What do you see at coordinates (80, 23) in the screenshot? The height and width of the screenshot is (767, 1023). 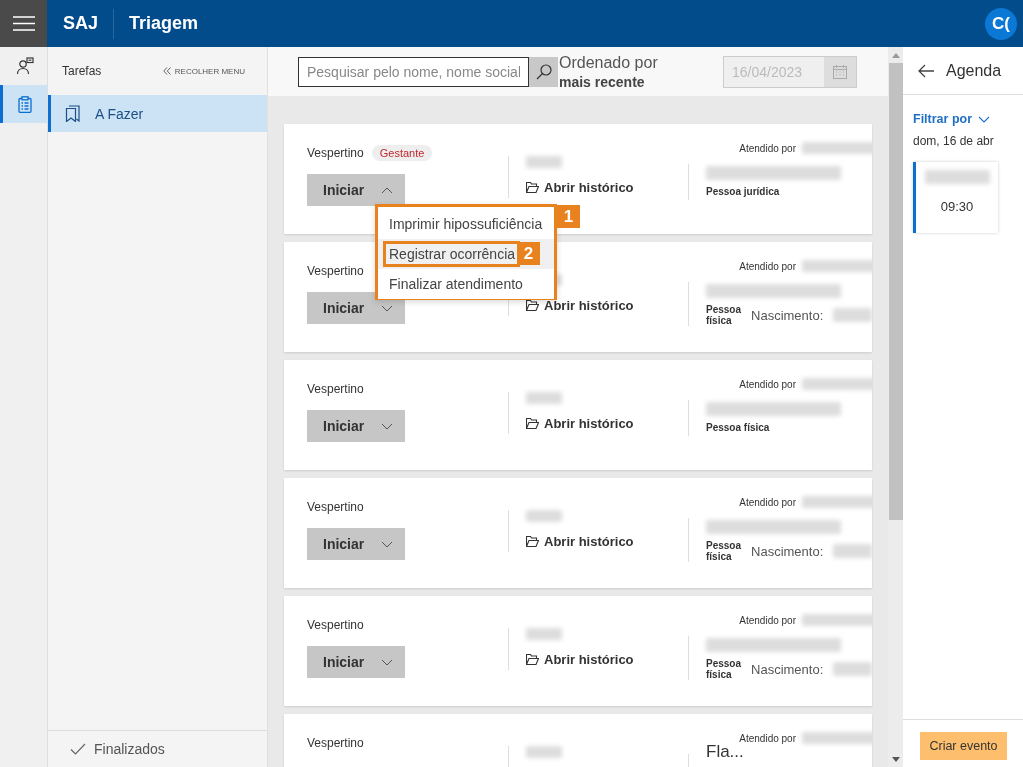 I see `brand-logo: SAJ` at bounding box center [80, 23].